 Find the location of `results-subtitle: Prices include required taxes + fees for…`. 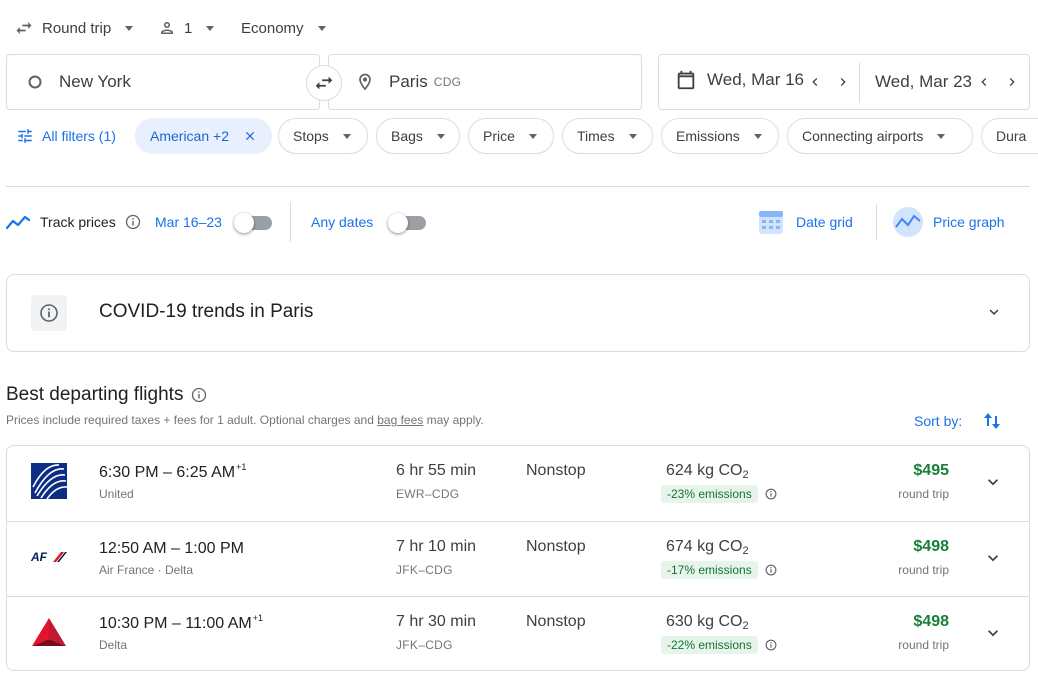

results-subtitle: Prices include required taxes + fees for… is located at coordinates (245, 420).